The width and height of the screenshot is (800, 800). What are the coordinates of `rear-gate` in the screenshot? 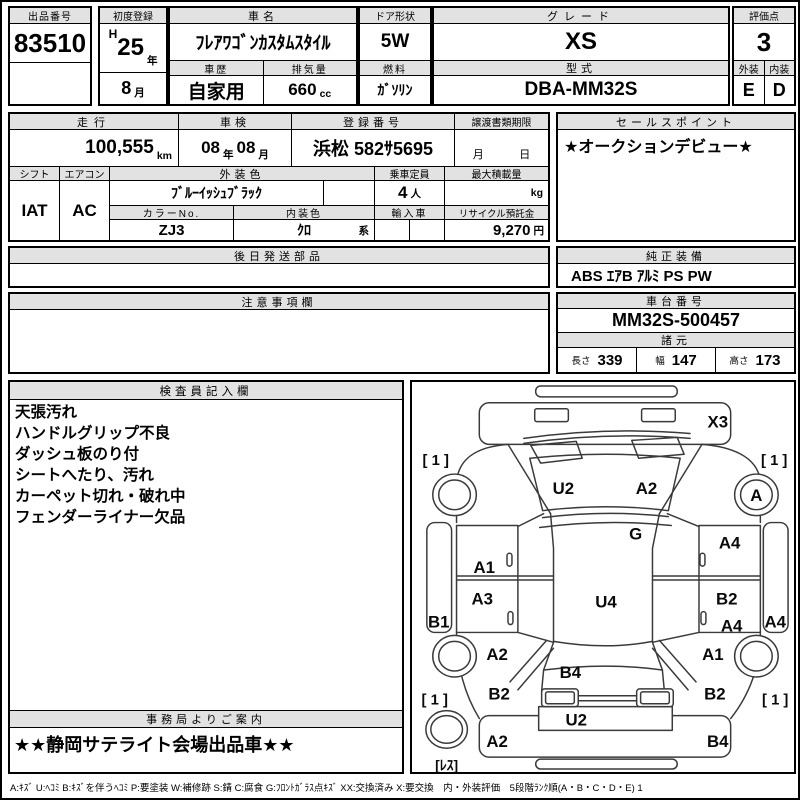 It's located at (605, 718).